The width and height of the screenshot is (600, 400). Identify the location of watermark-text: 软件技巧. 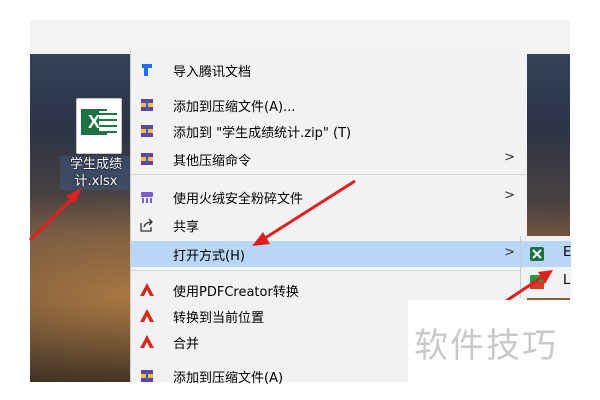
(486, 346).